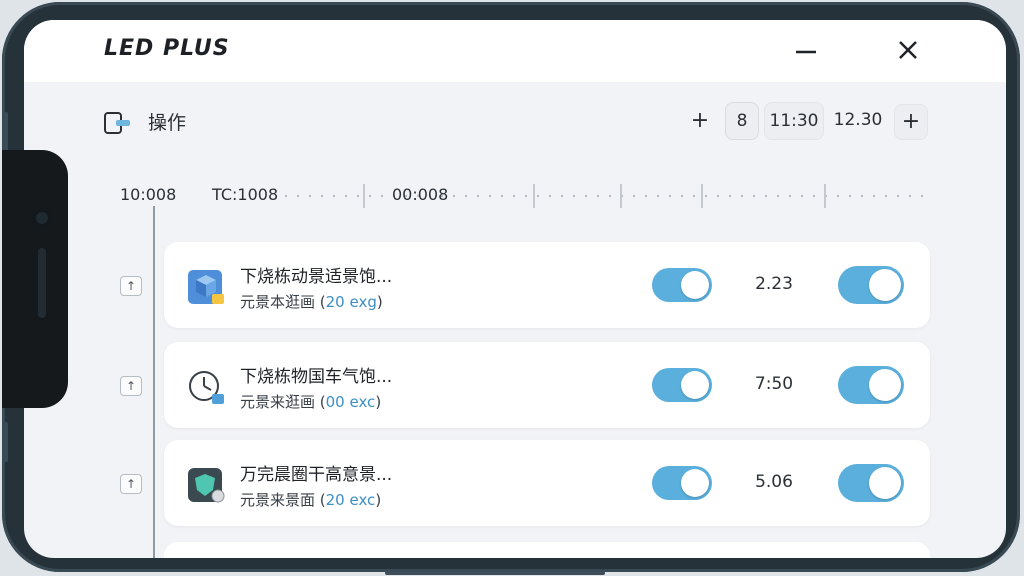 This screenshot has width=1024, height=576. What do you see at coordinates (774, 384) in the screenshot?
I see `item-value: 7:50` at bounding box center [774, 384].